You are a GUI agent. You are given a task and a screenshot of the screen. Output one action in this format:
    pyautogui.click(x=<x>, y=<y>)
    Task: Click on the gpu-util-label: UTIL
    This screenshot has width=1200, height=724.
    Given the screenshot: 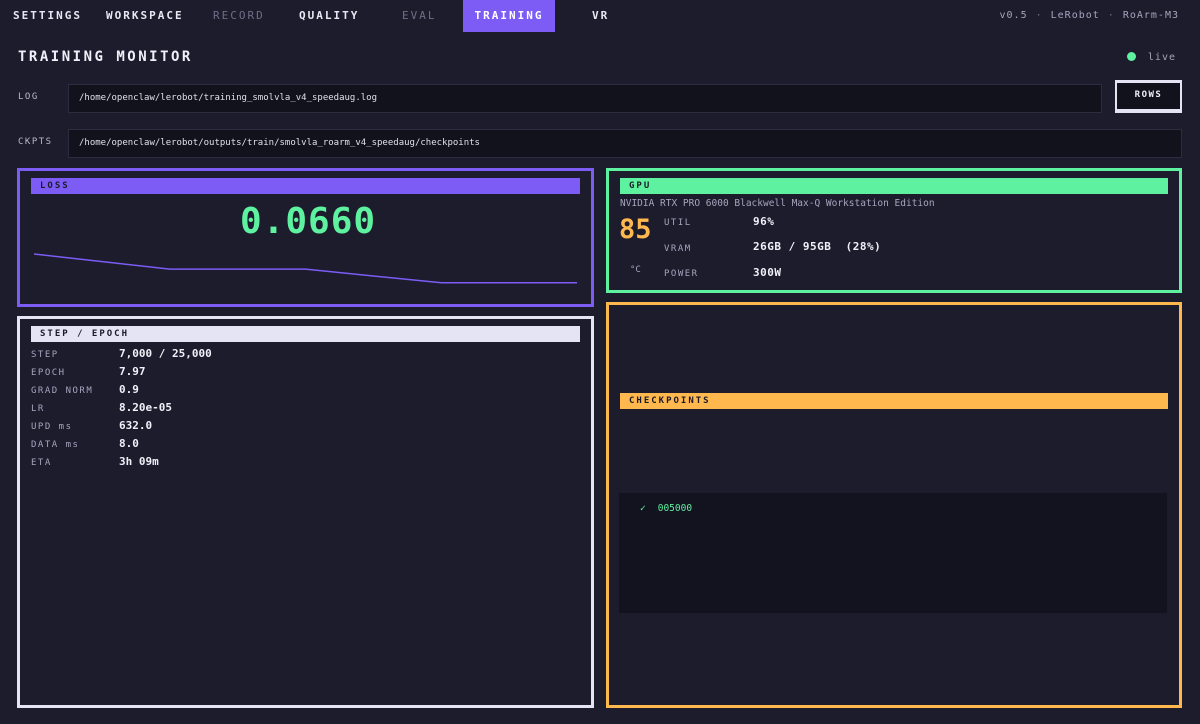 What is the action you would take?
    pyautogui.click(x=678, y=223)
    